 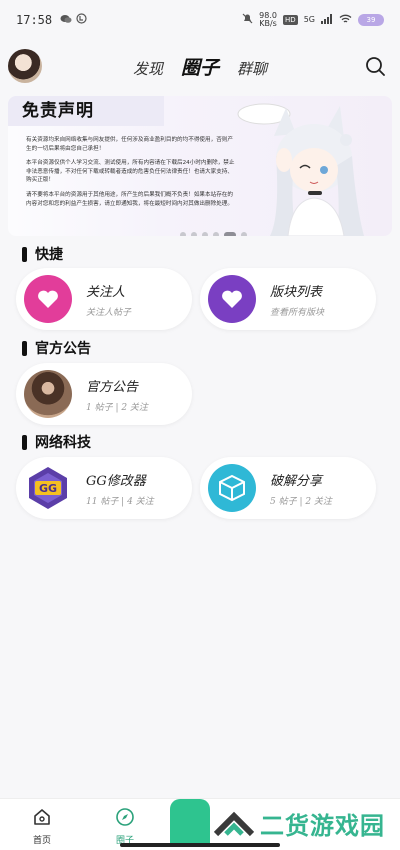 I want to click on net-speed: 98.0 KB/s, so click(x=268, y=19).